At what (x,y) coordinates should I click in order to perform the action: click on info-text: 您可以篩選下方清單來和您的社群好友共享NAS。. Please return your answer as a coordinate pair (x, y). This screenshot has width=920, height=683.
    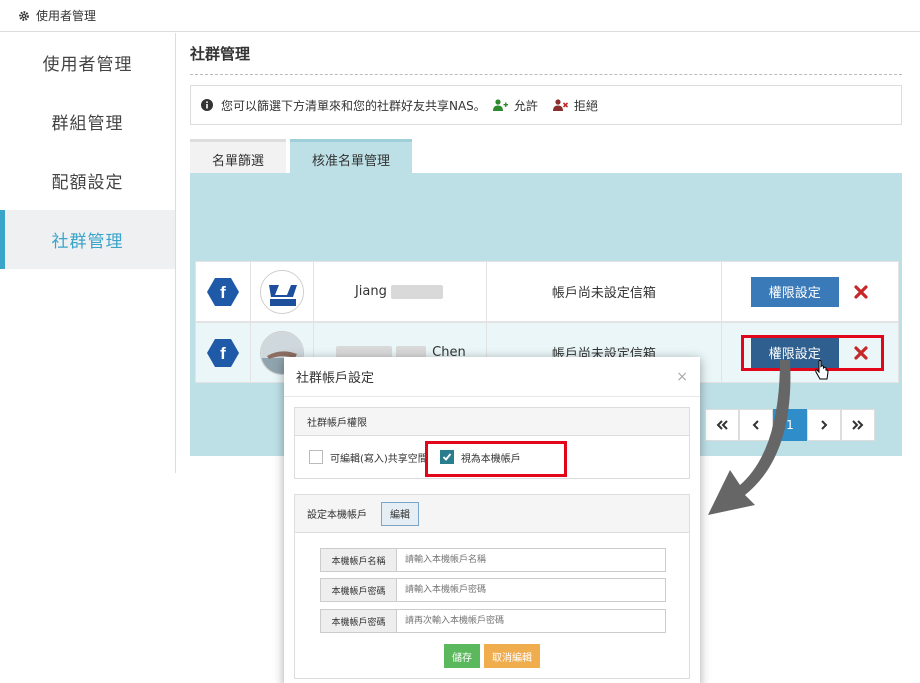
    Looking at the image, I should click on (353, 105).